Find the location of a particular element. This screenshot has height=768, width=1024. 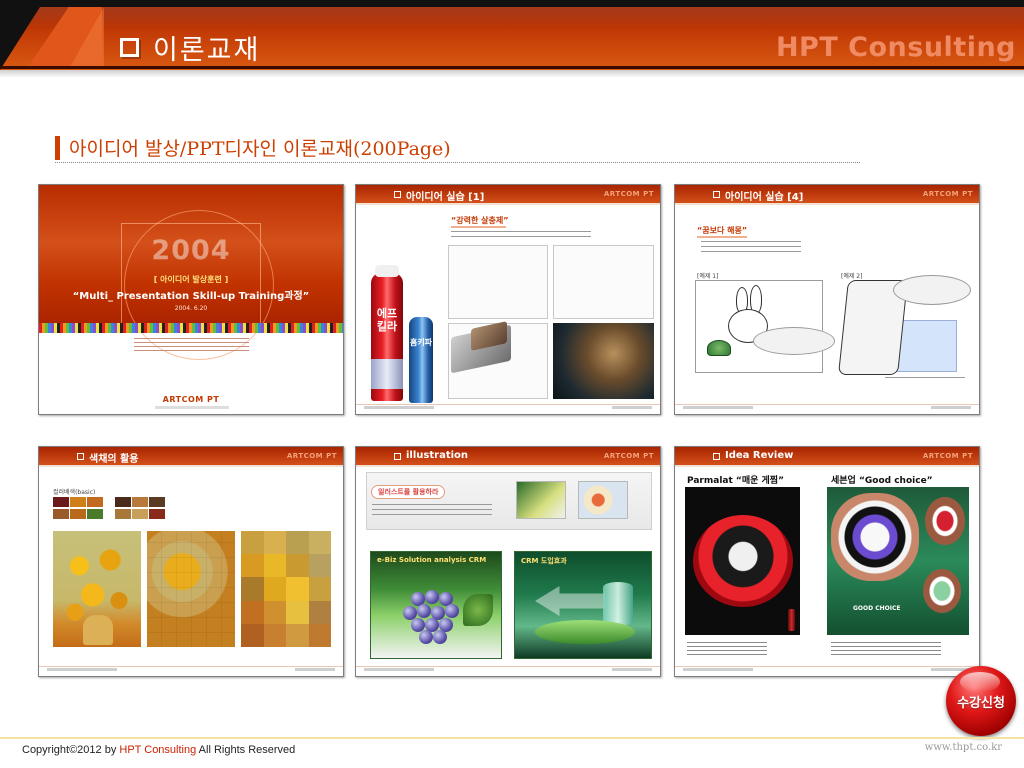

slide-title-bar: 아이디어 실습 [1] ARTCOM PT is located at coordinates (508, 195).